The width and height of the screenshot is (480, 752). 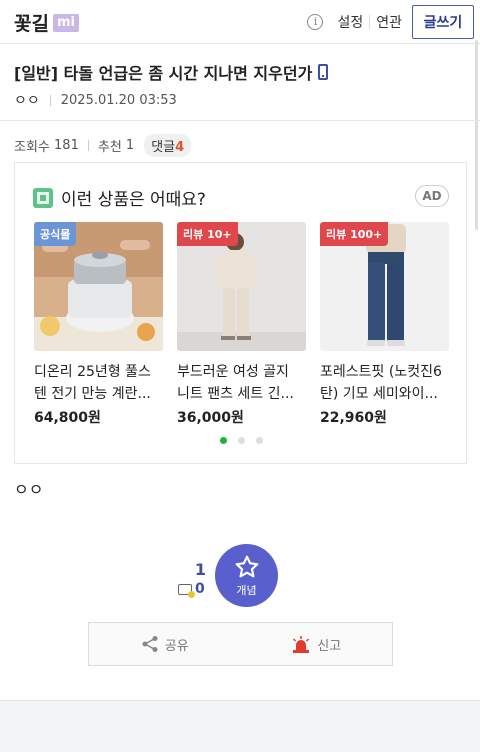 I want to click on comments-count: 4, so click(x=180, y=147).